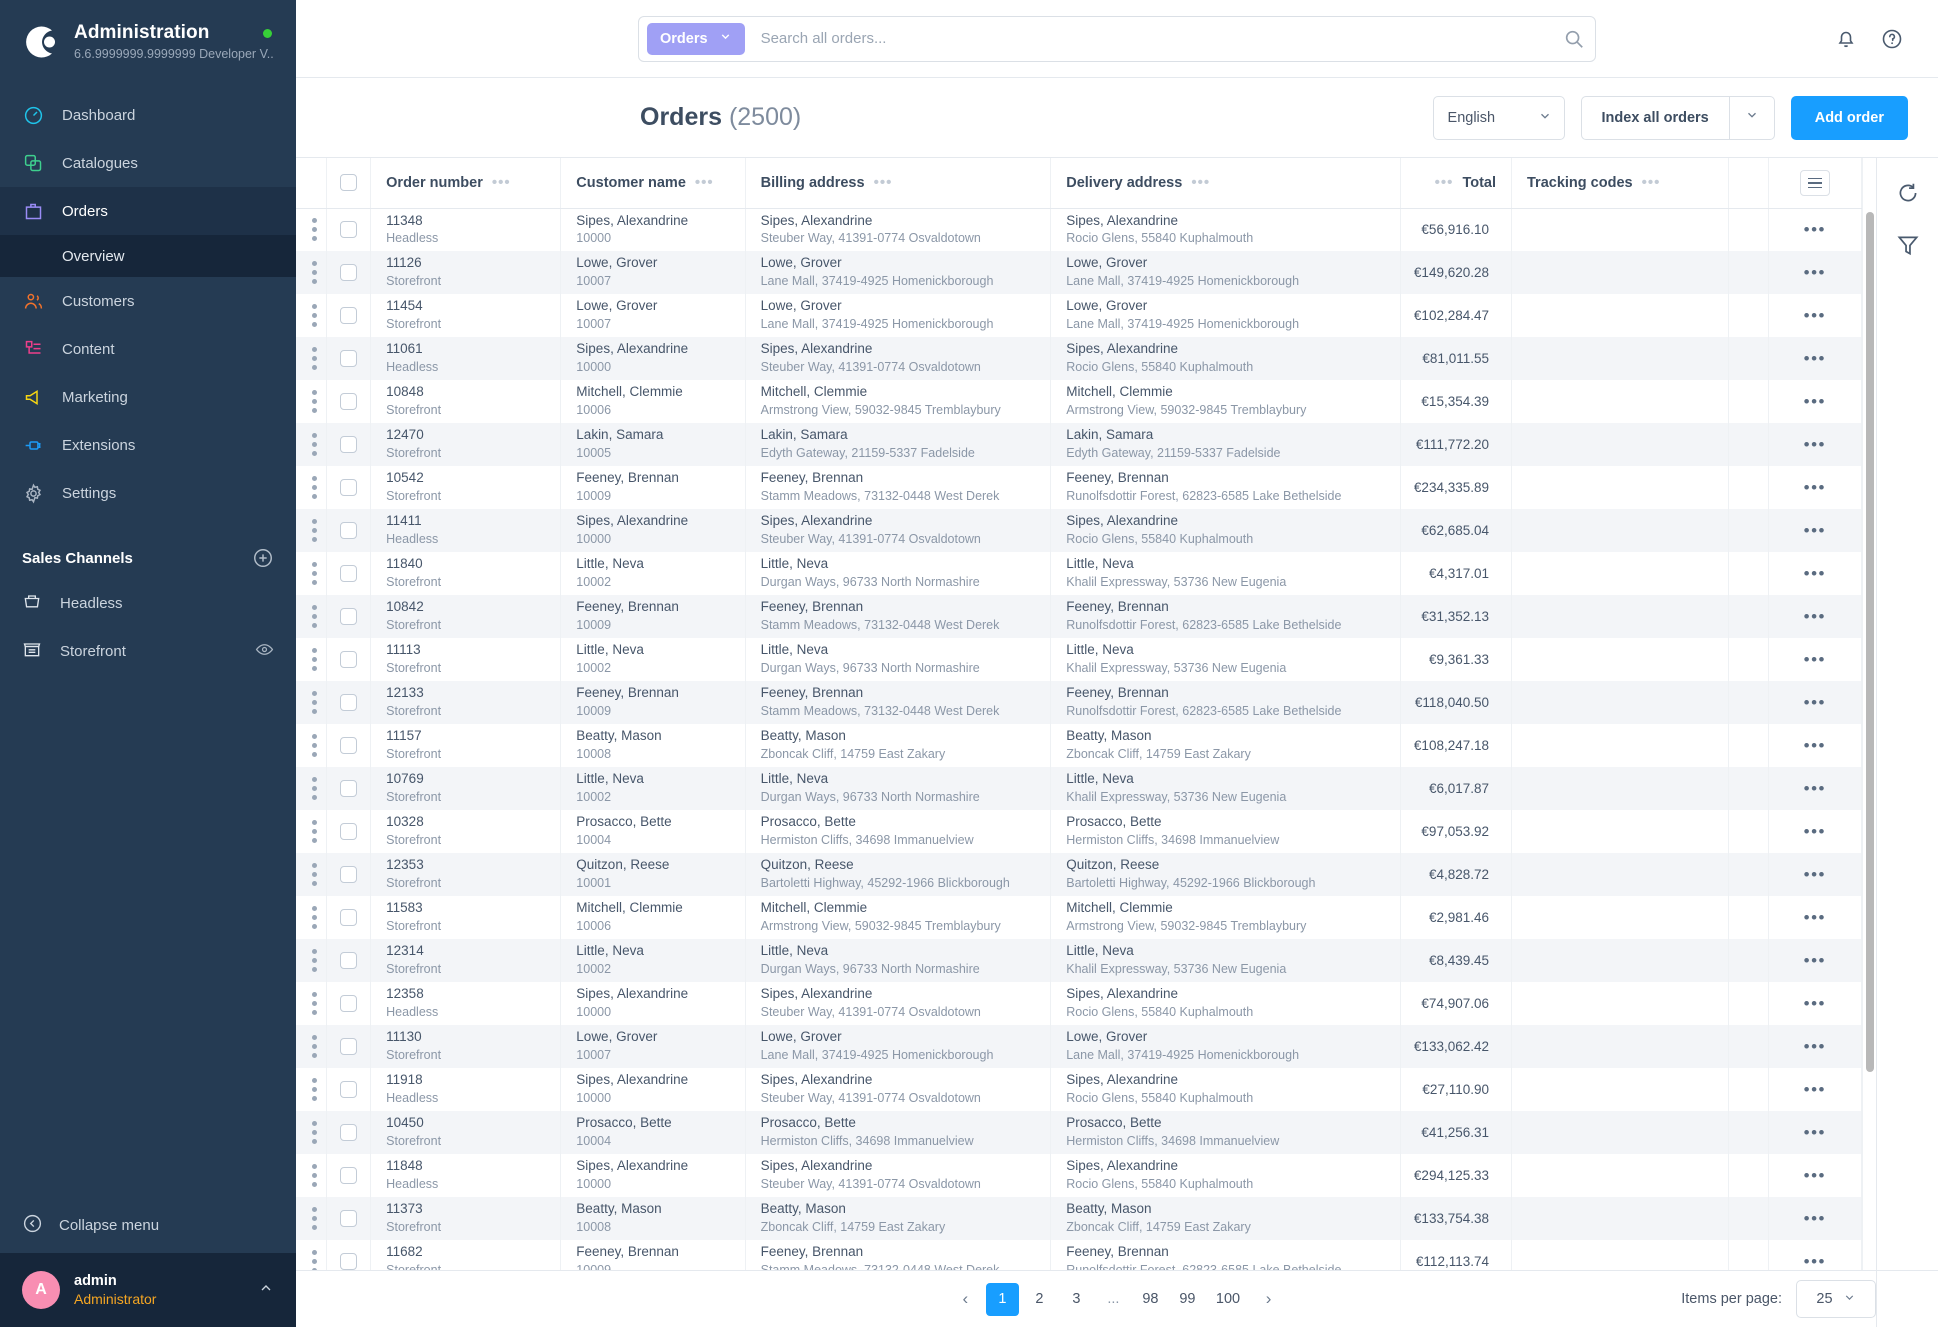 The width and height of the screenshot is (1938, 1327). What do you see at coordinates (148, 651) in the screenshot?
I see `sidebar-channel-storefront: Storefront` at bounding box center [148, 651].